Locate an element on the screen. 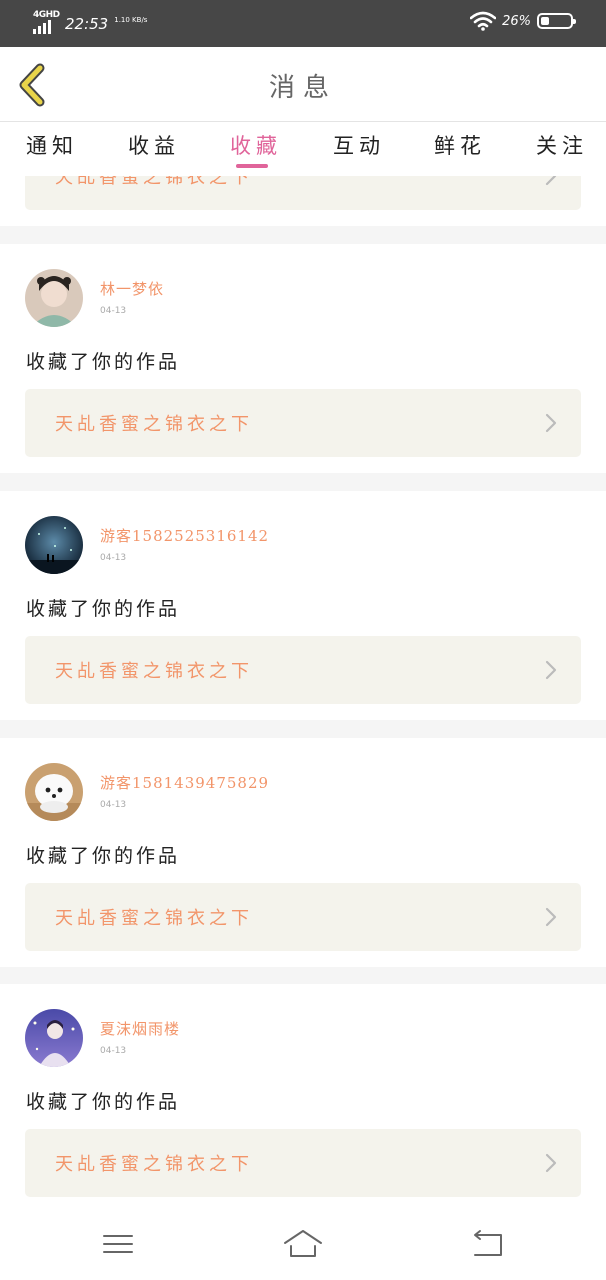  tab-bar: 通知 收益 收藏 互动 鲜花 关注 is located at coordinates (303, 149).